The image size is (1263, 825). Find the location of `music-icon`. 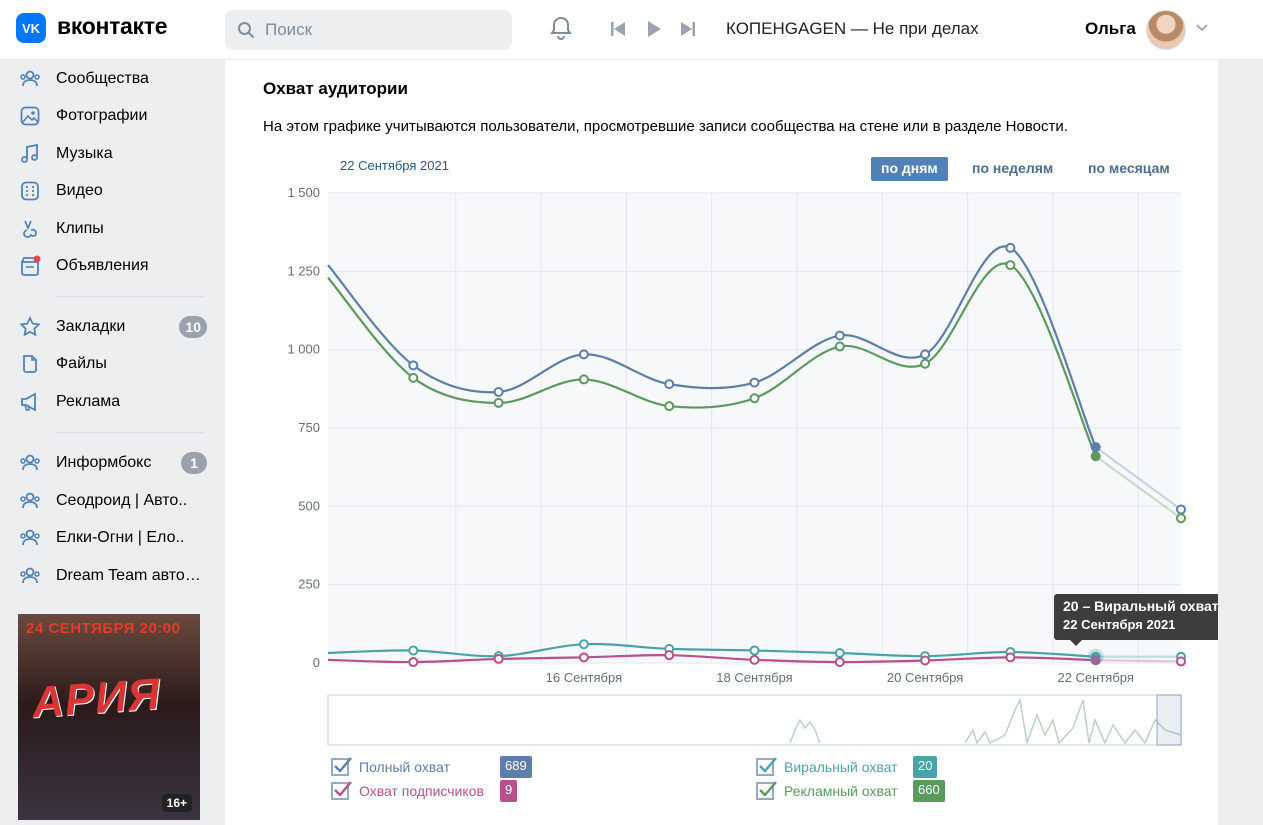

music-icon is located at coordinates (30, 154).